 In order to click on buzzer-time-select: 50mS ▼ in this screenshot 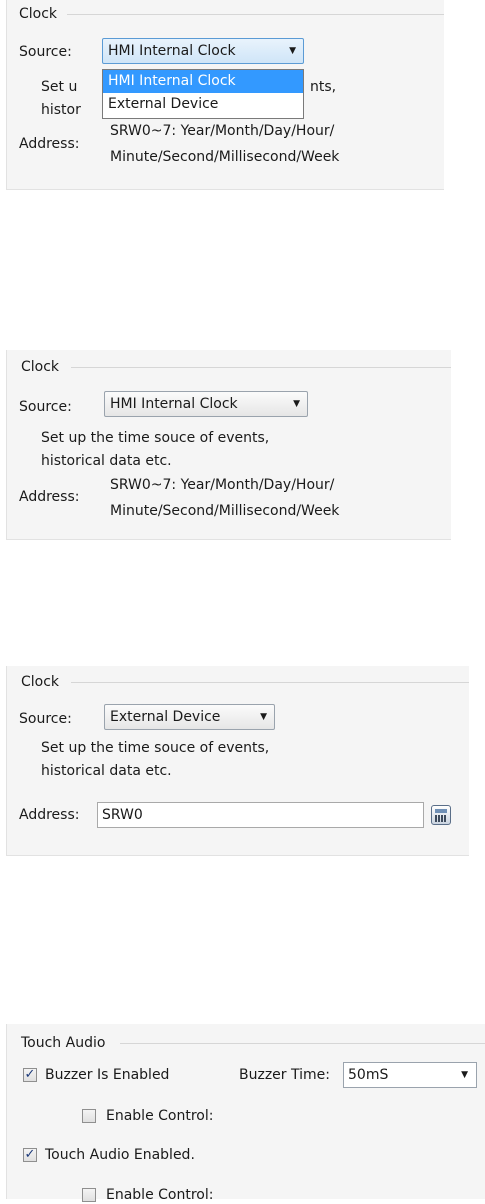, I will do `click(410, 1075)`.